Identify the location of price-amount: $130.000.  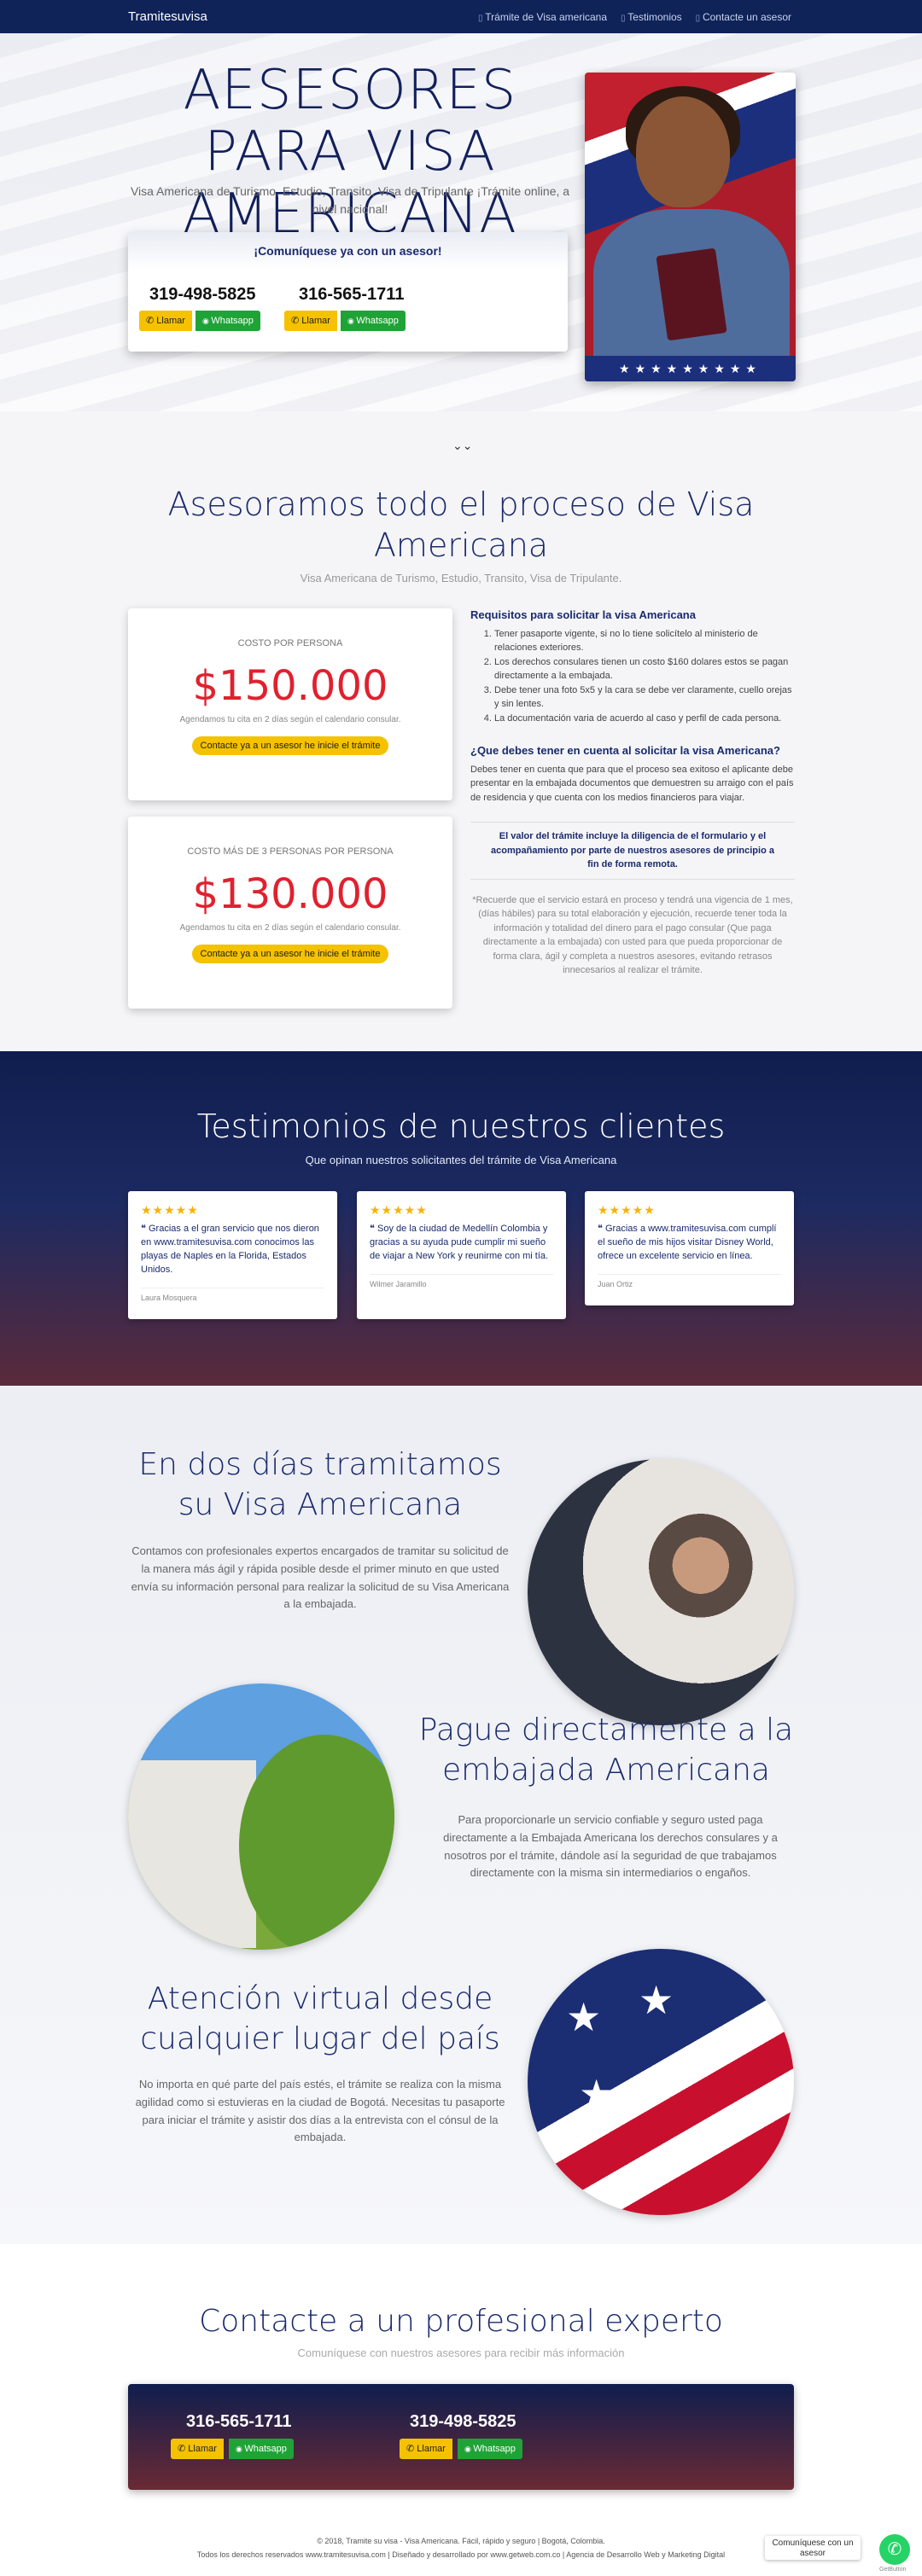
(290, 894).